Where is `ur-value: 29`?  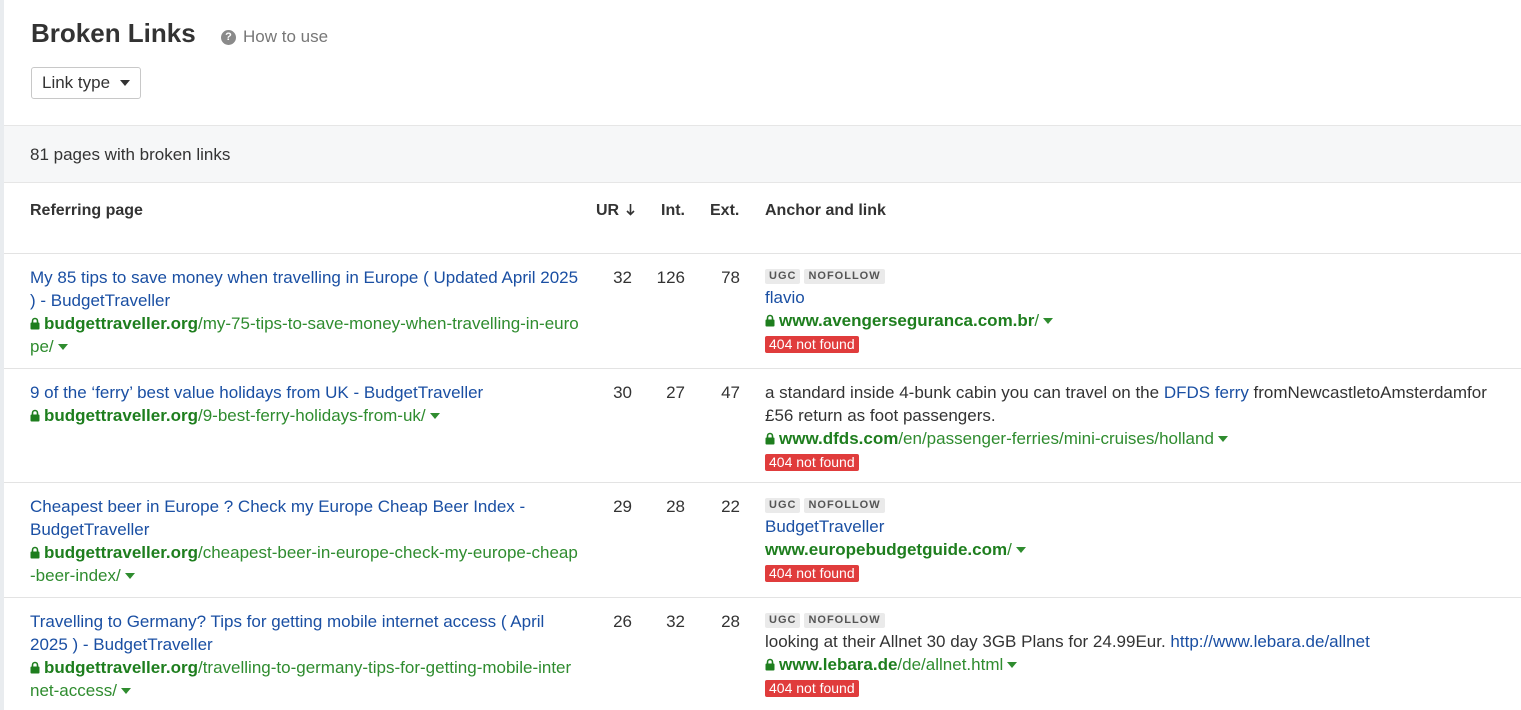
ur-value: 29 is located at coordinates (622, 506).